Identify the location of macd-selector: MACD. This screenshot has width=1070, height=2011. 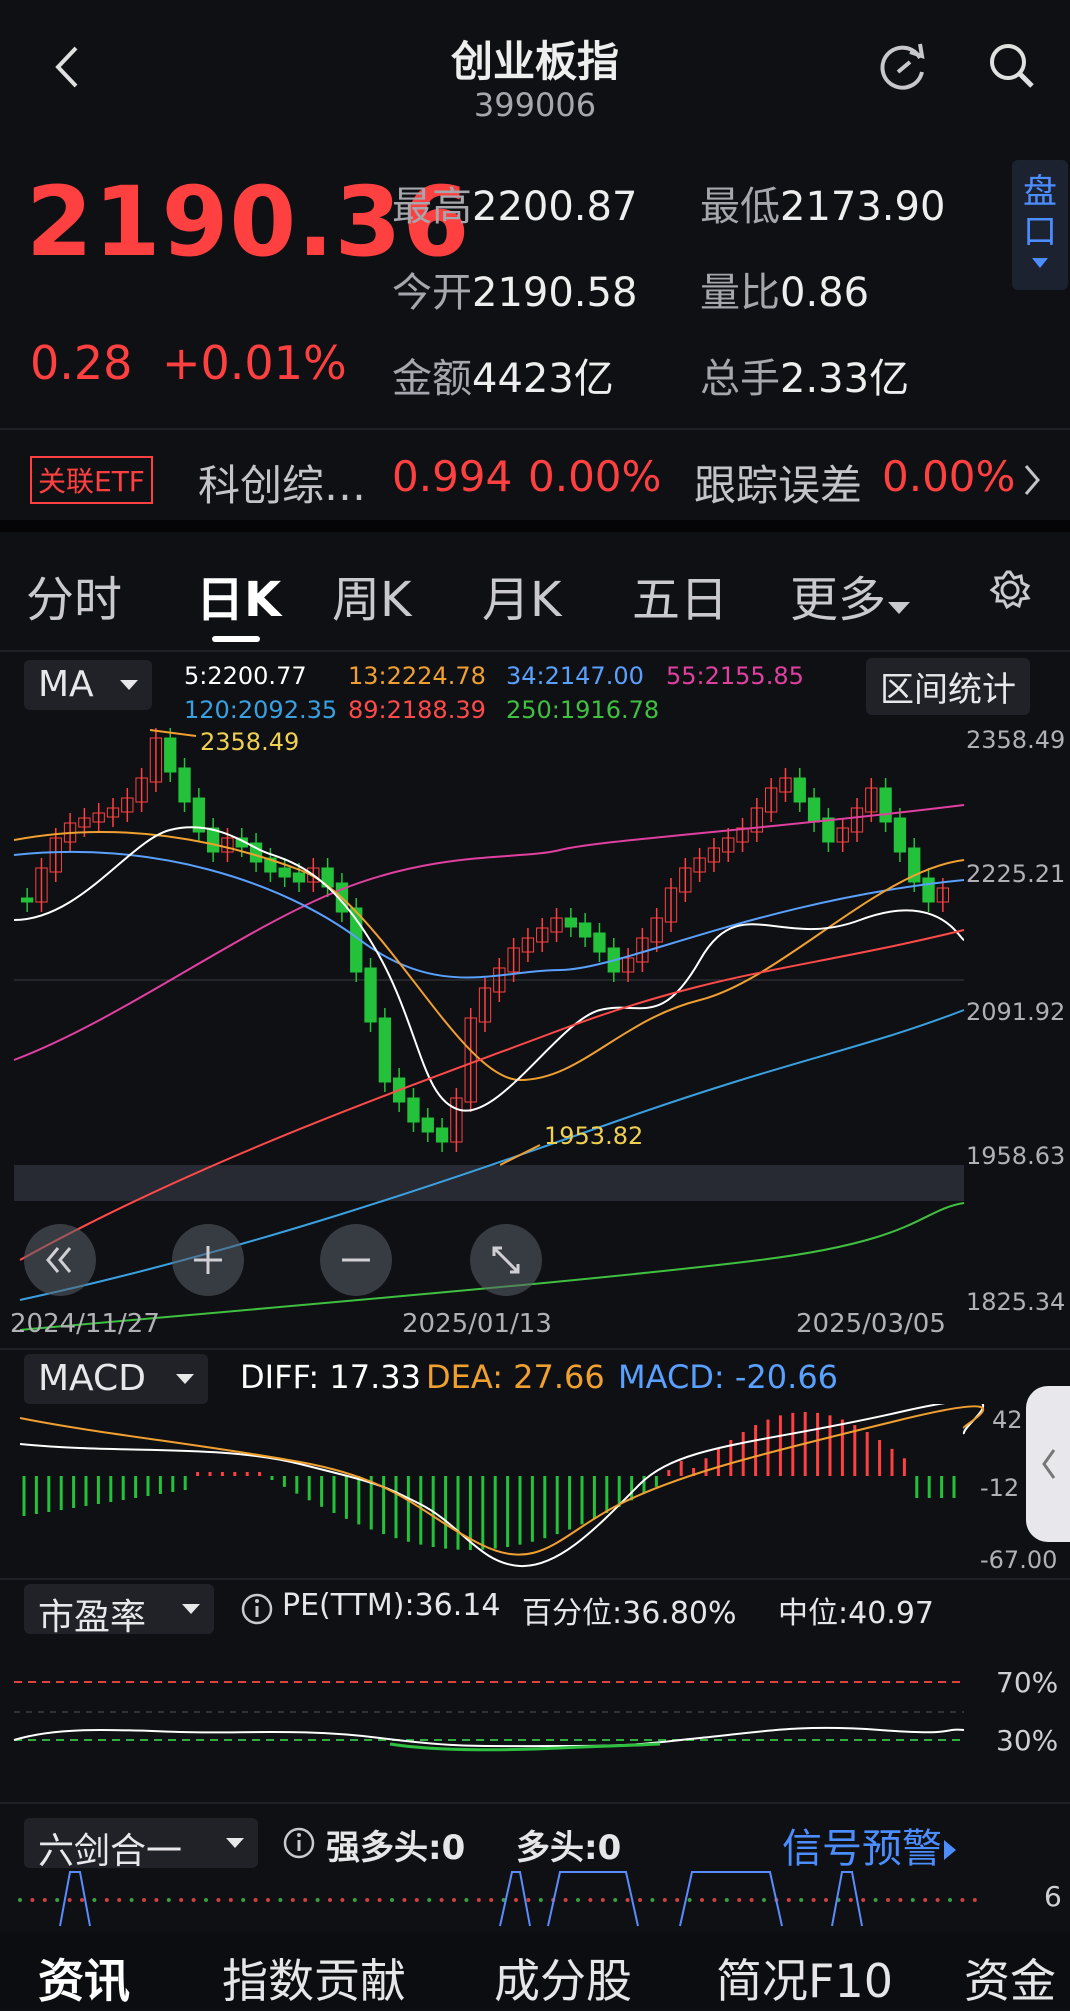
(116, 1379).